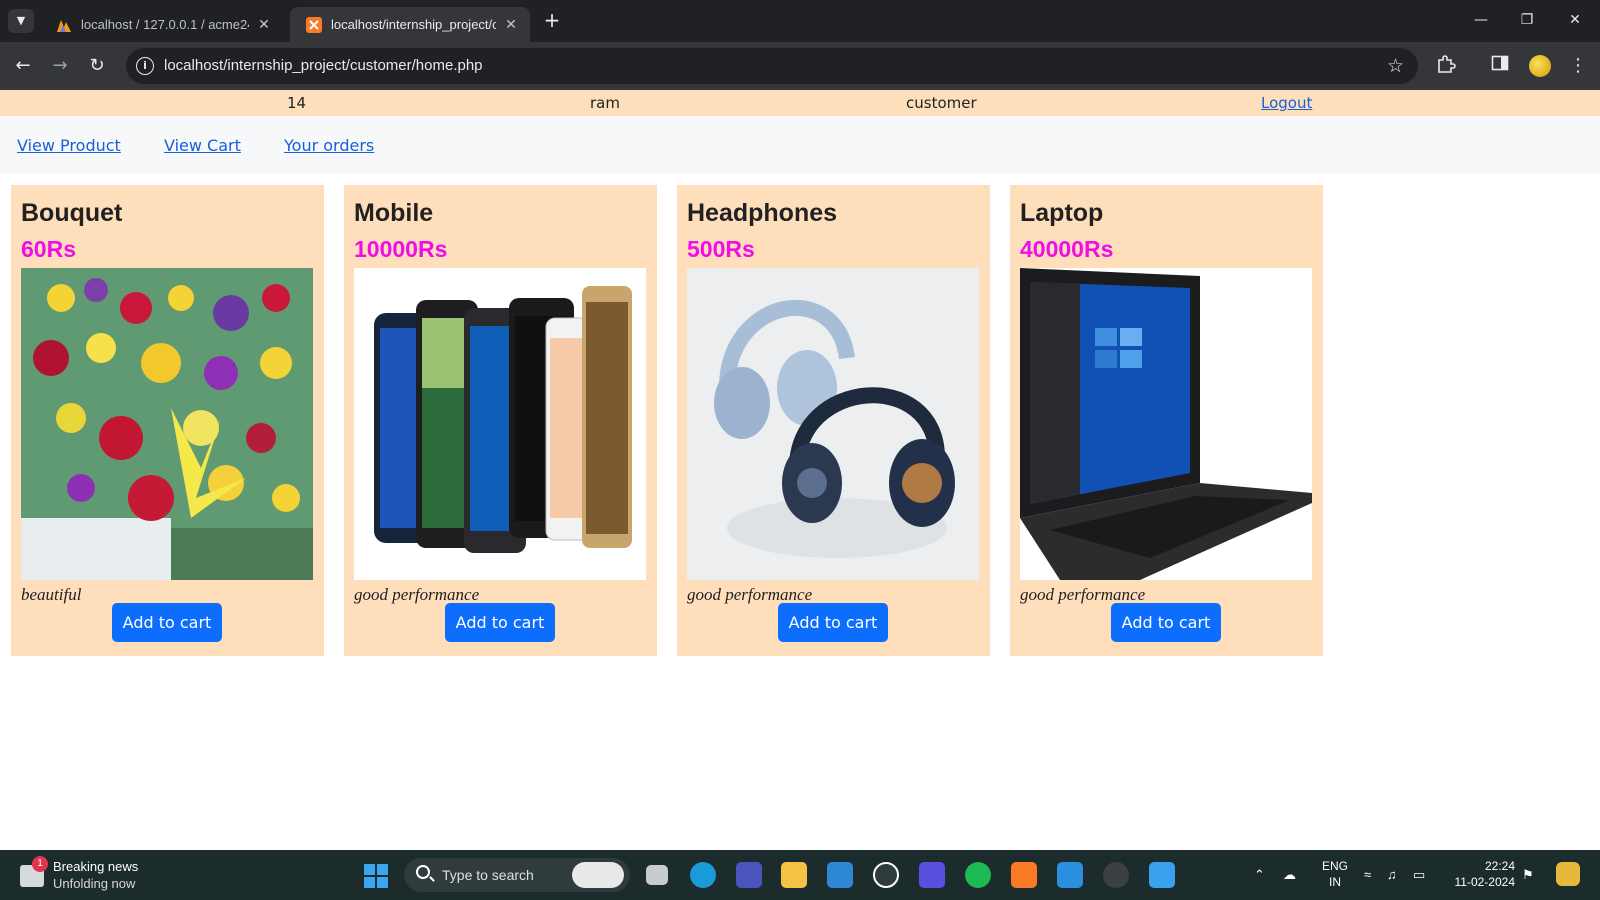  I want to click on product-name: Bouquet, so click(72, 213).